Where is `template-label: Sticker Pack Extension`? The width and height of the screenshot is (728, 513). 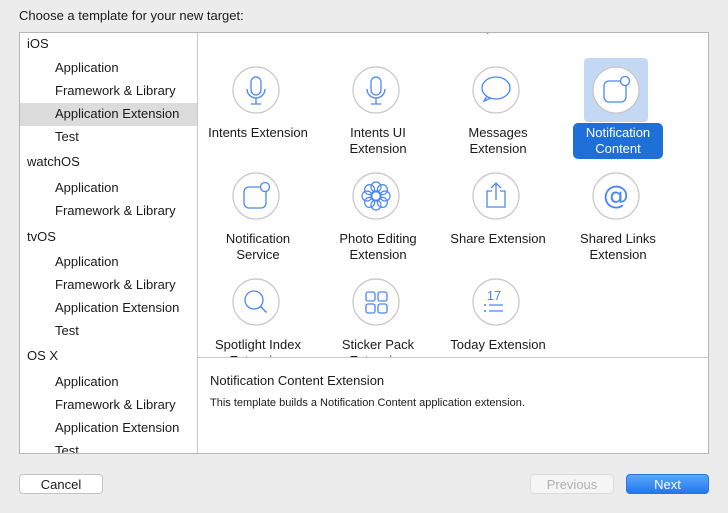 template-label: Sticker Pack Extension is located at coordinates (378, 347).